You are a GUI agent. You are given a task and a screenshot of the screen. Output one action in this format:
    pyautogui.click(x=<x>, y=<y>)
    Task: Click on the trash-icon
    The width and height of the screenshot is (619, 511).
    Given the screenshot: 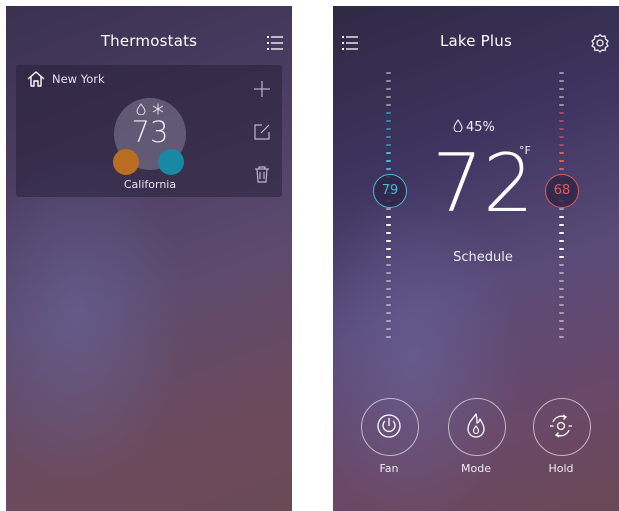 What is the action you would take?
    pyautogui.click(x=262, y=174)
    